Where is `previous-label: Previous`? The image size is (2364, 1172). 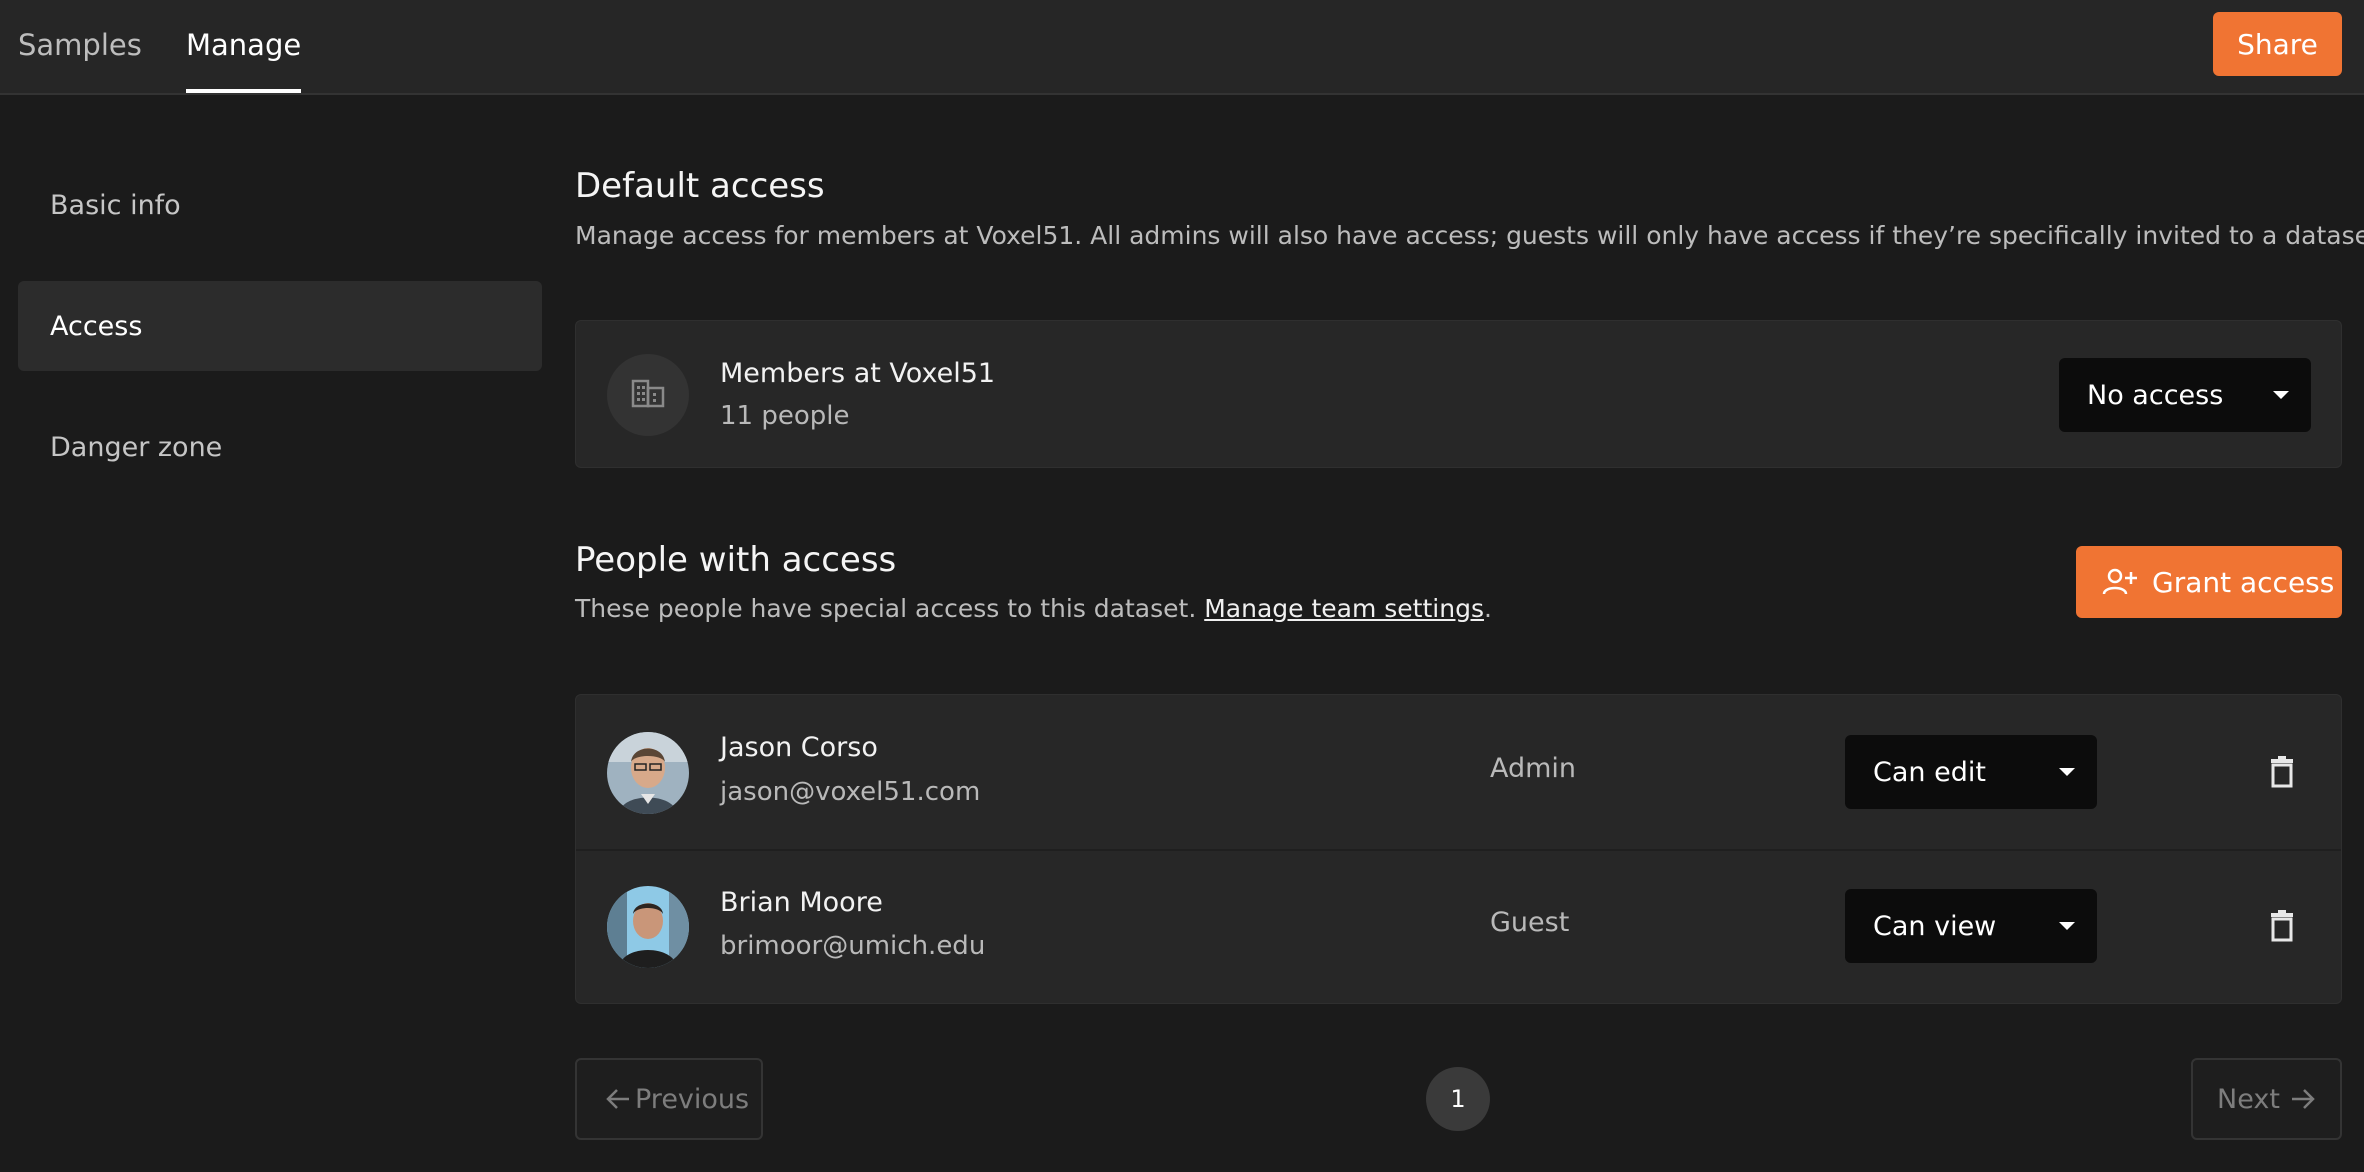
previous-label: Previous is located at coordinates (692, 1099).